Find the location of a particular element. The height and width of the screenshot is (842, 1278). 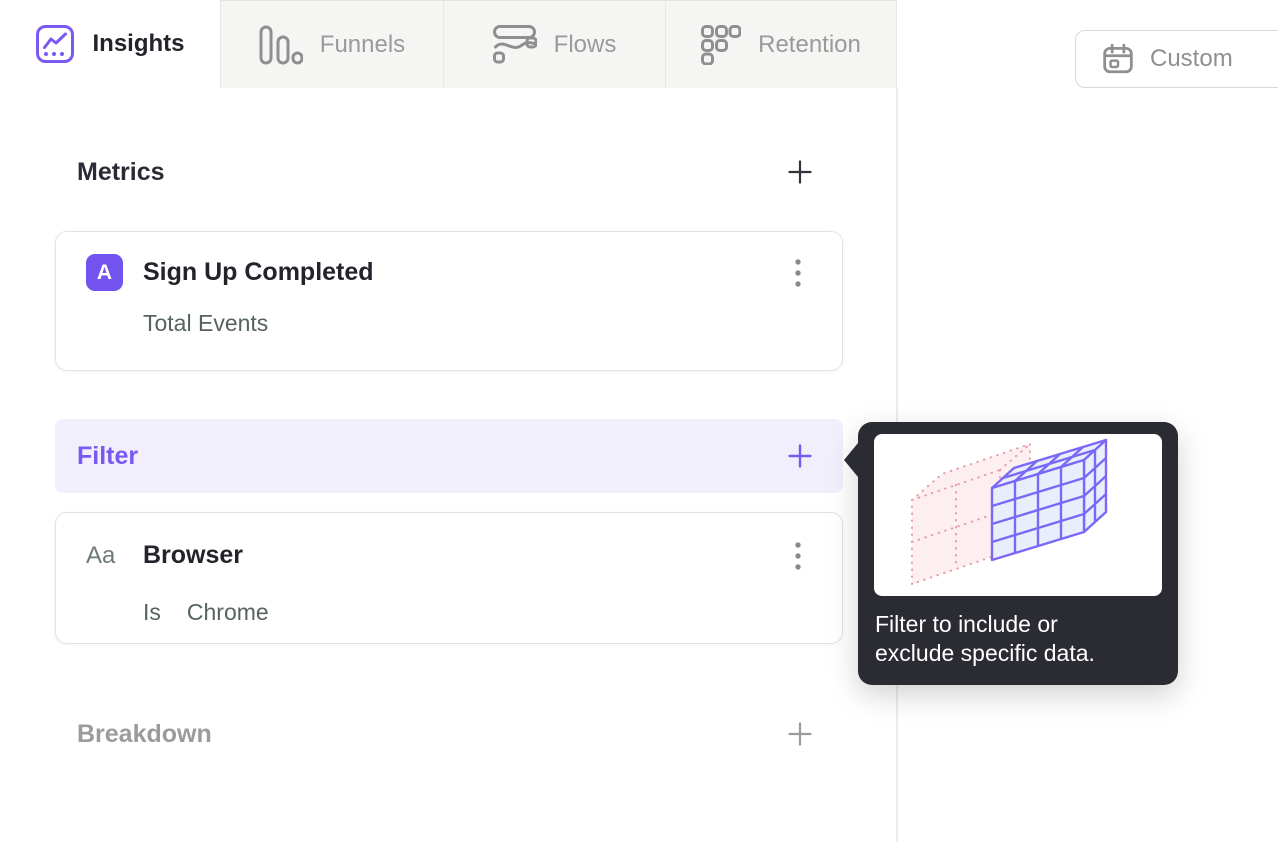

report-type-tabbar: Insights Funnels Flows Retention is located at coordinates (448, 44).